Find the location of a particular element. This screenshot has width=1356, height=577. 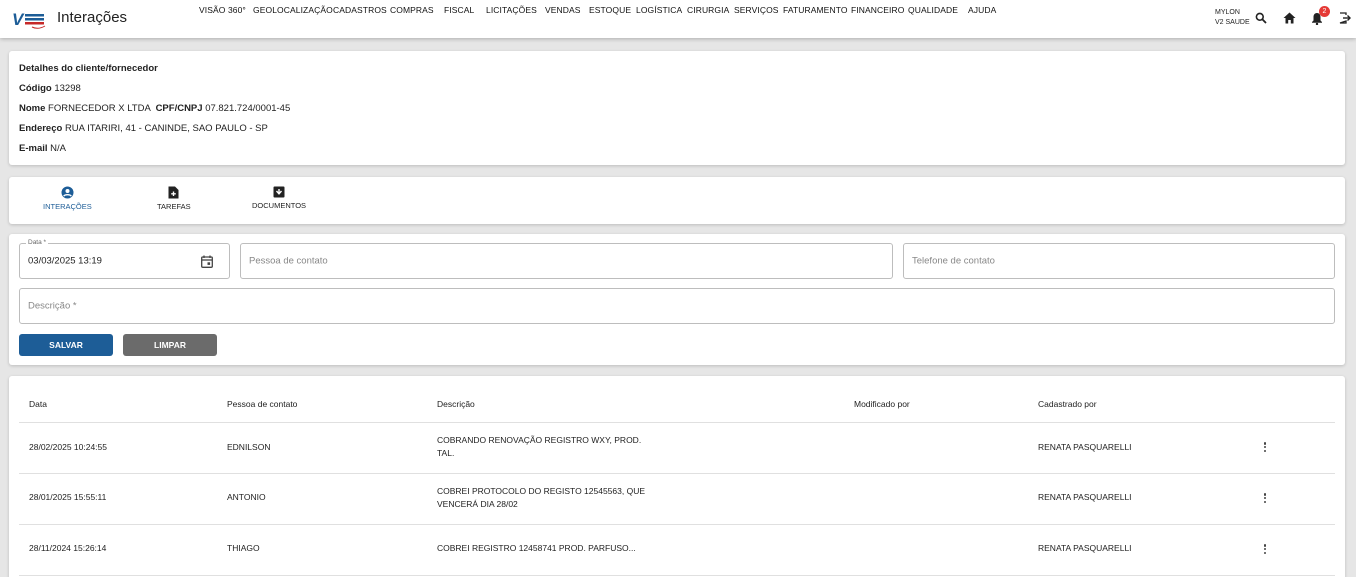

doc-label: CPF/CNPJ is located at coordinates (179, 108).